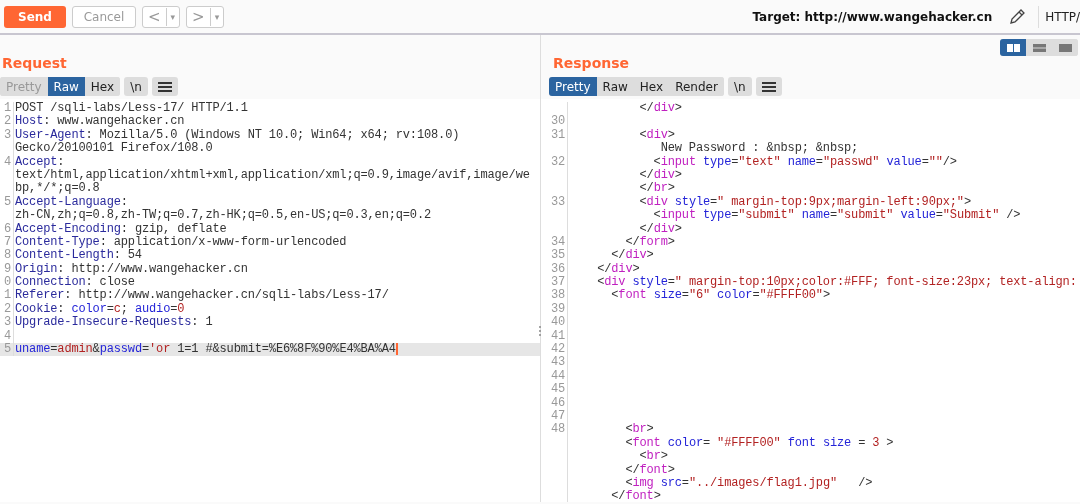 The width and height of the screenshot is (1080, 504). What do you see at coordinates (71, 202) in the screenshot?
I see `code-line: Accept-Language:` at bounding box center [71, 202].